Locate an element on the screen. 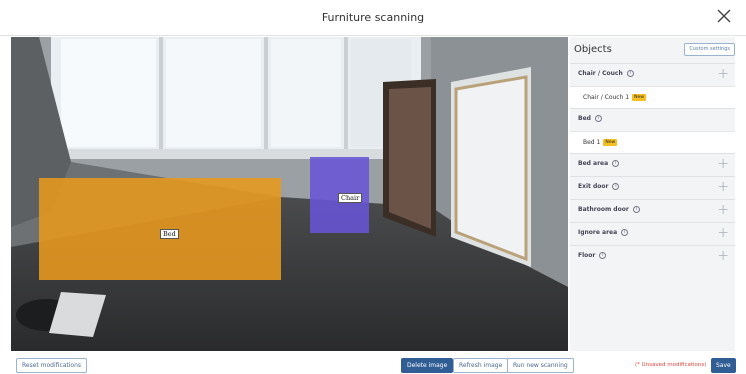  category-bed-area: Bed area i + is located at coordinates (652, 164).